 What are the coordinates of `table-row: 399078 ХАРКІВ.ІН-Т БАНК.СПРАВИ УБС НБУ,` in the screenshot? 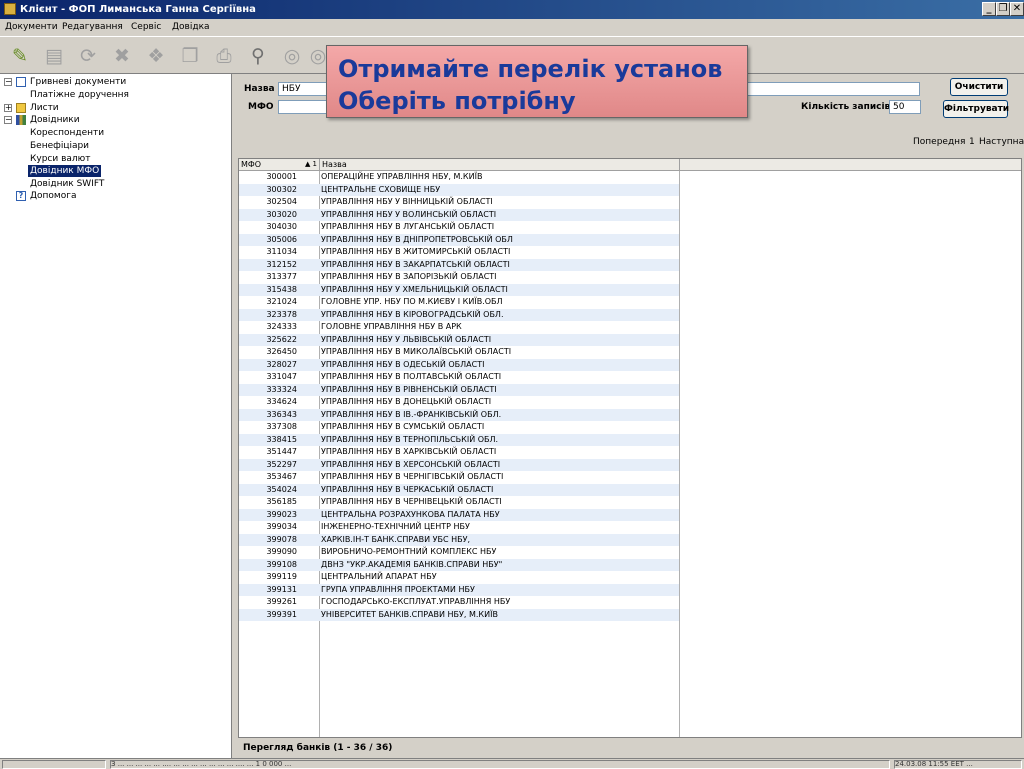 It's located at (459, 539).